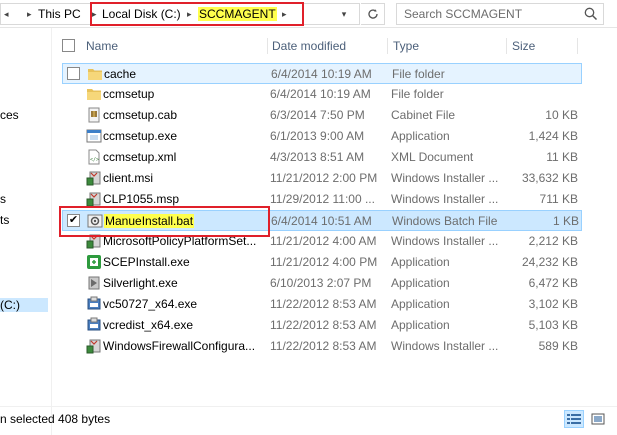  I want to click on search-icon, so click(591, 14).